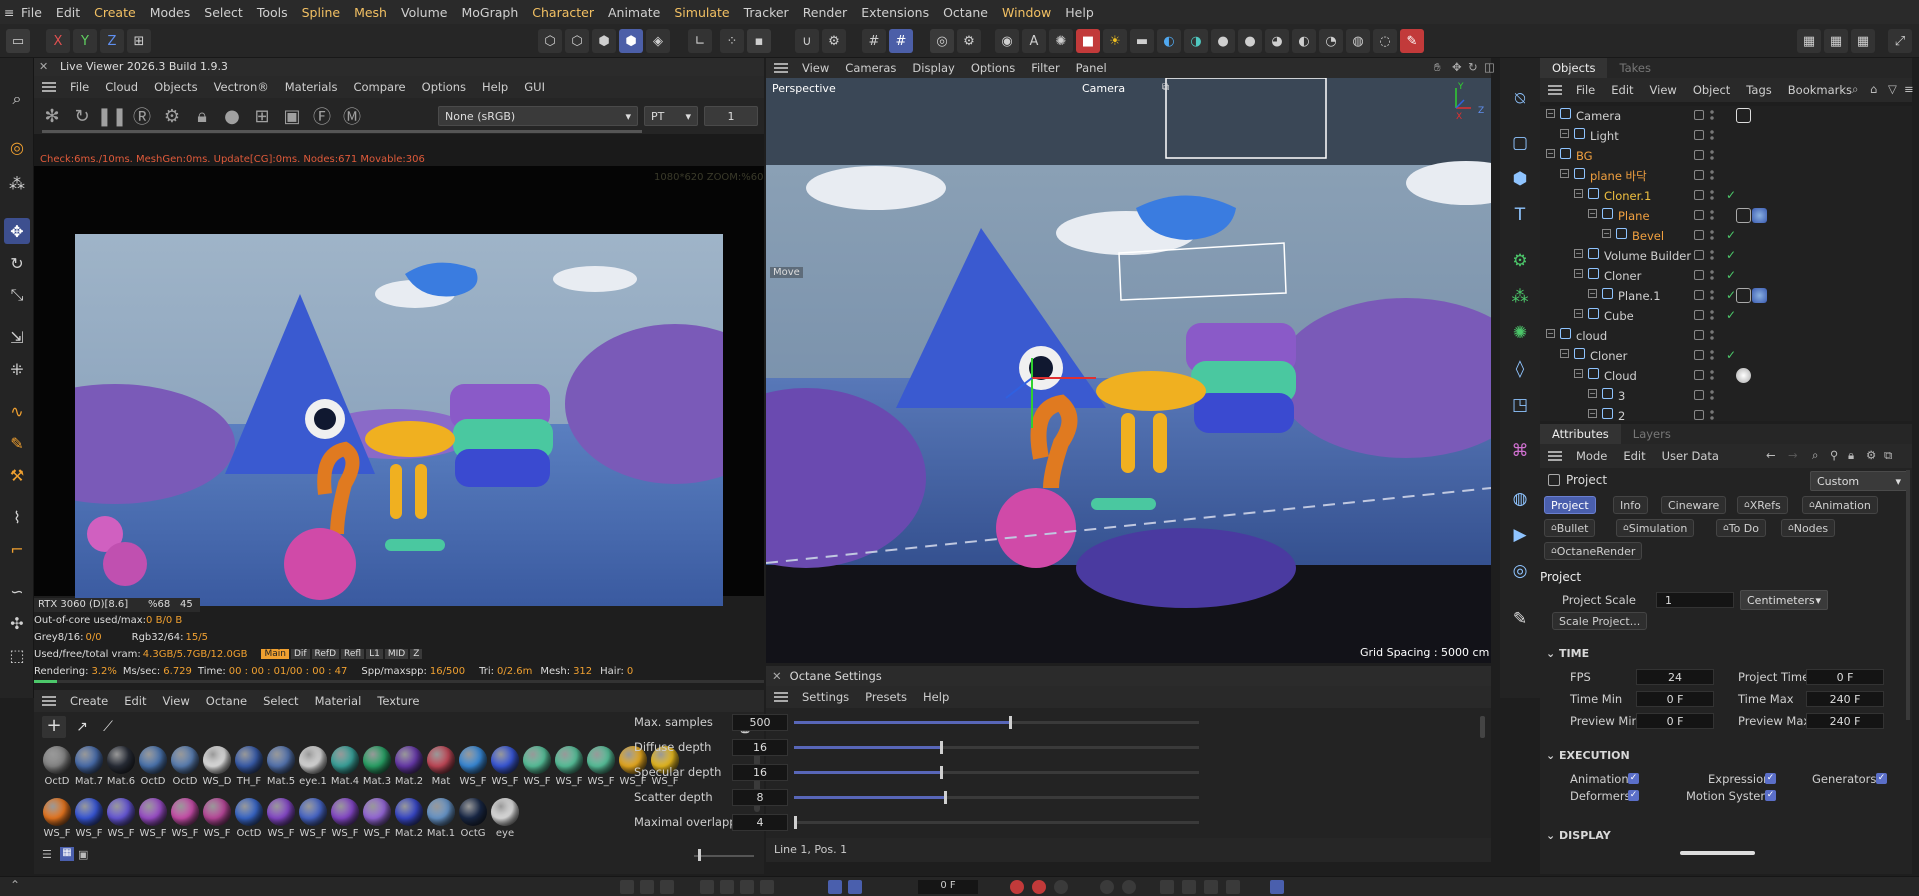  I want to click on vp-menu-cameras: Cameras, so click(870, 68).